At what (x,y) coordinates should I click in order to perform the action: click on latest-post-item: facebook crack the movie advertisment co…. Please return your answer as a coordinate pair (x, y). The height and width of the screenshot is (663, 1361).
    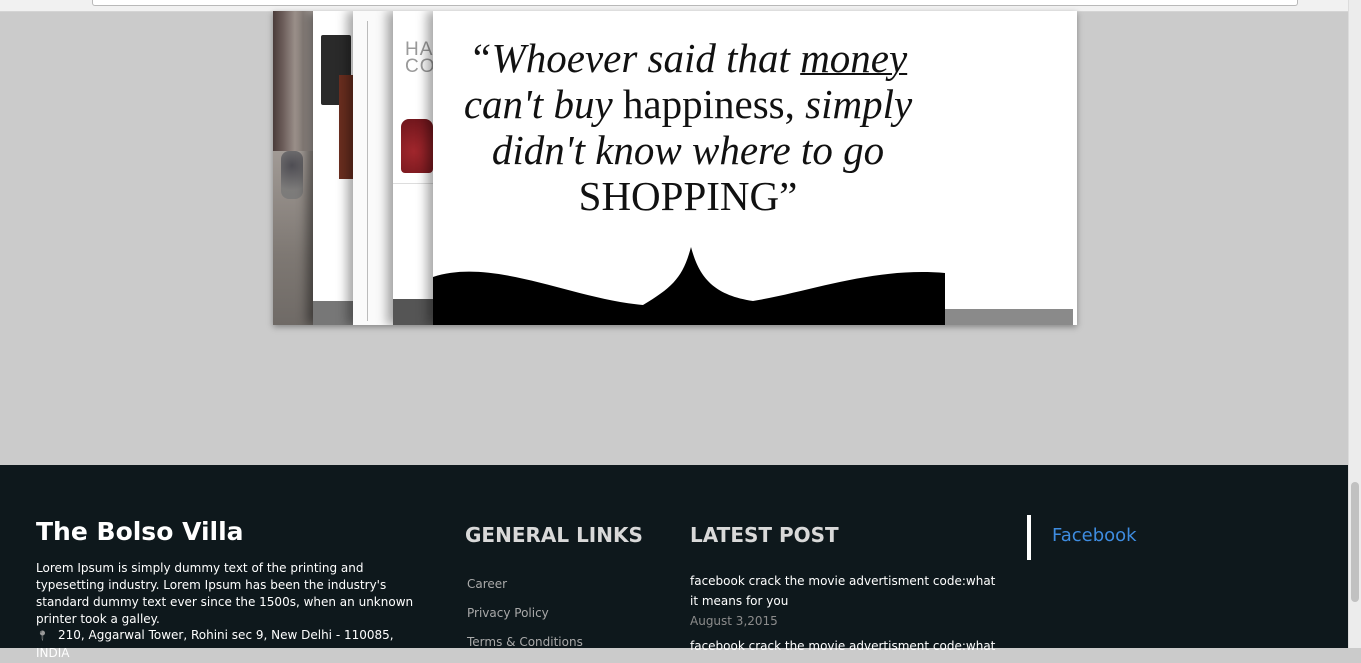
    Looking at the image, I should click on (845, 601).